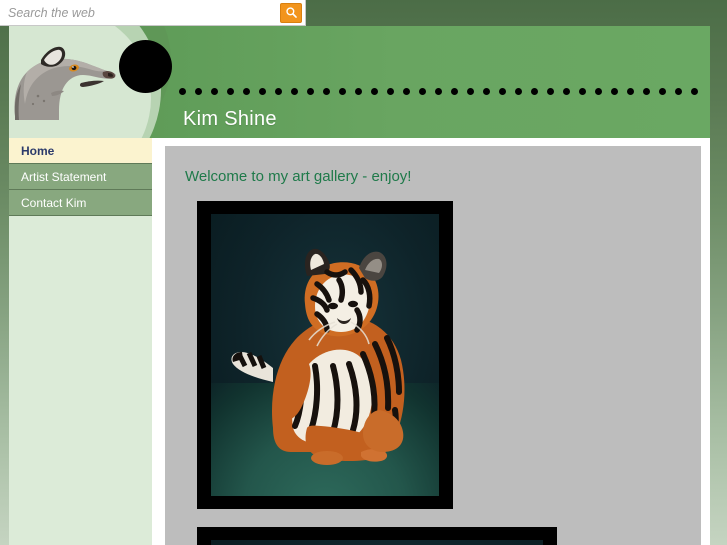 The image size is (727, 545). Describe the element at coordinates (230, 119) in the screenshot. I see `page-title: Kim Shine` at that location.